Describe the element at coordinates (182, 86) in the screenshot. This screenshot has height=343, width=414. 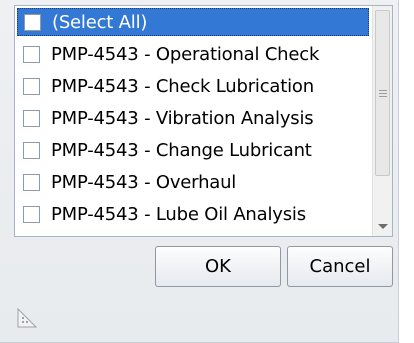
I see `list-item-label: PMP-4543 - Check Lubrication` at that location.